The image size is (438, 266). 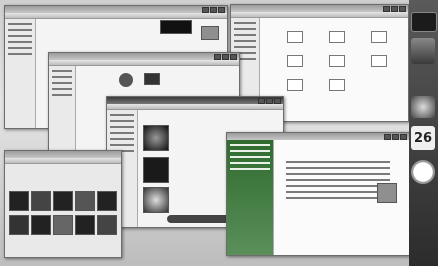 What do you see at coordinates (423, 51) in the screenshot?
I see `contacts-gadget` at bounding box center [423, 51].